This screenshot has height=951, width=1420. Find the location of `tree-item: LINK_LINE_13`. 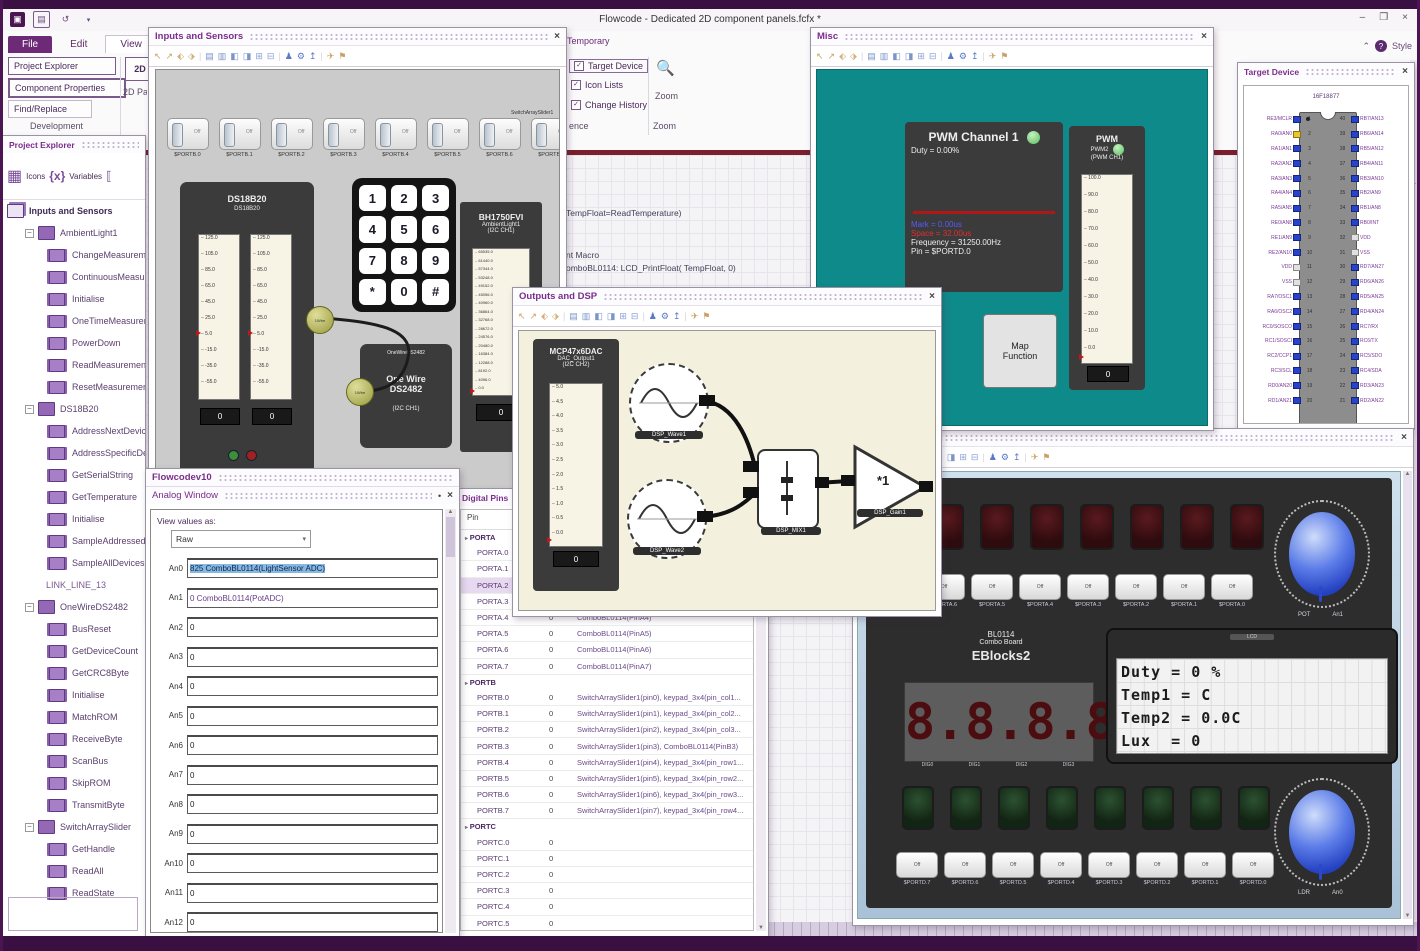

tree-item: LINK_LINE_13 is located at coordinates (74, 585).